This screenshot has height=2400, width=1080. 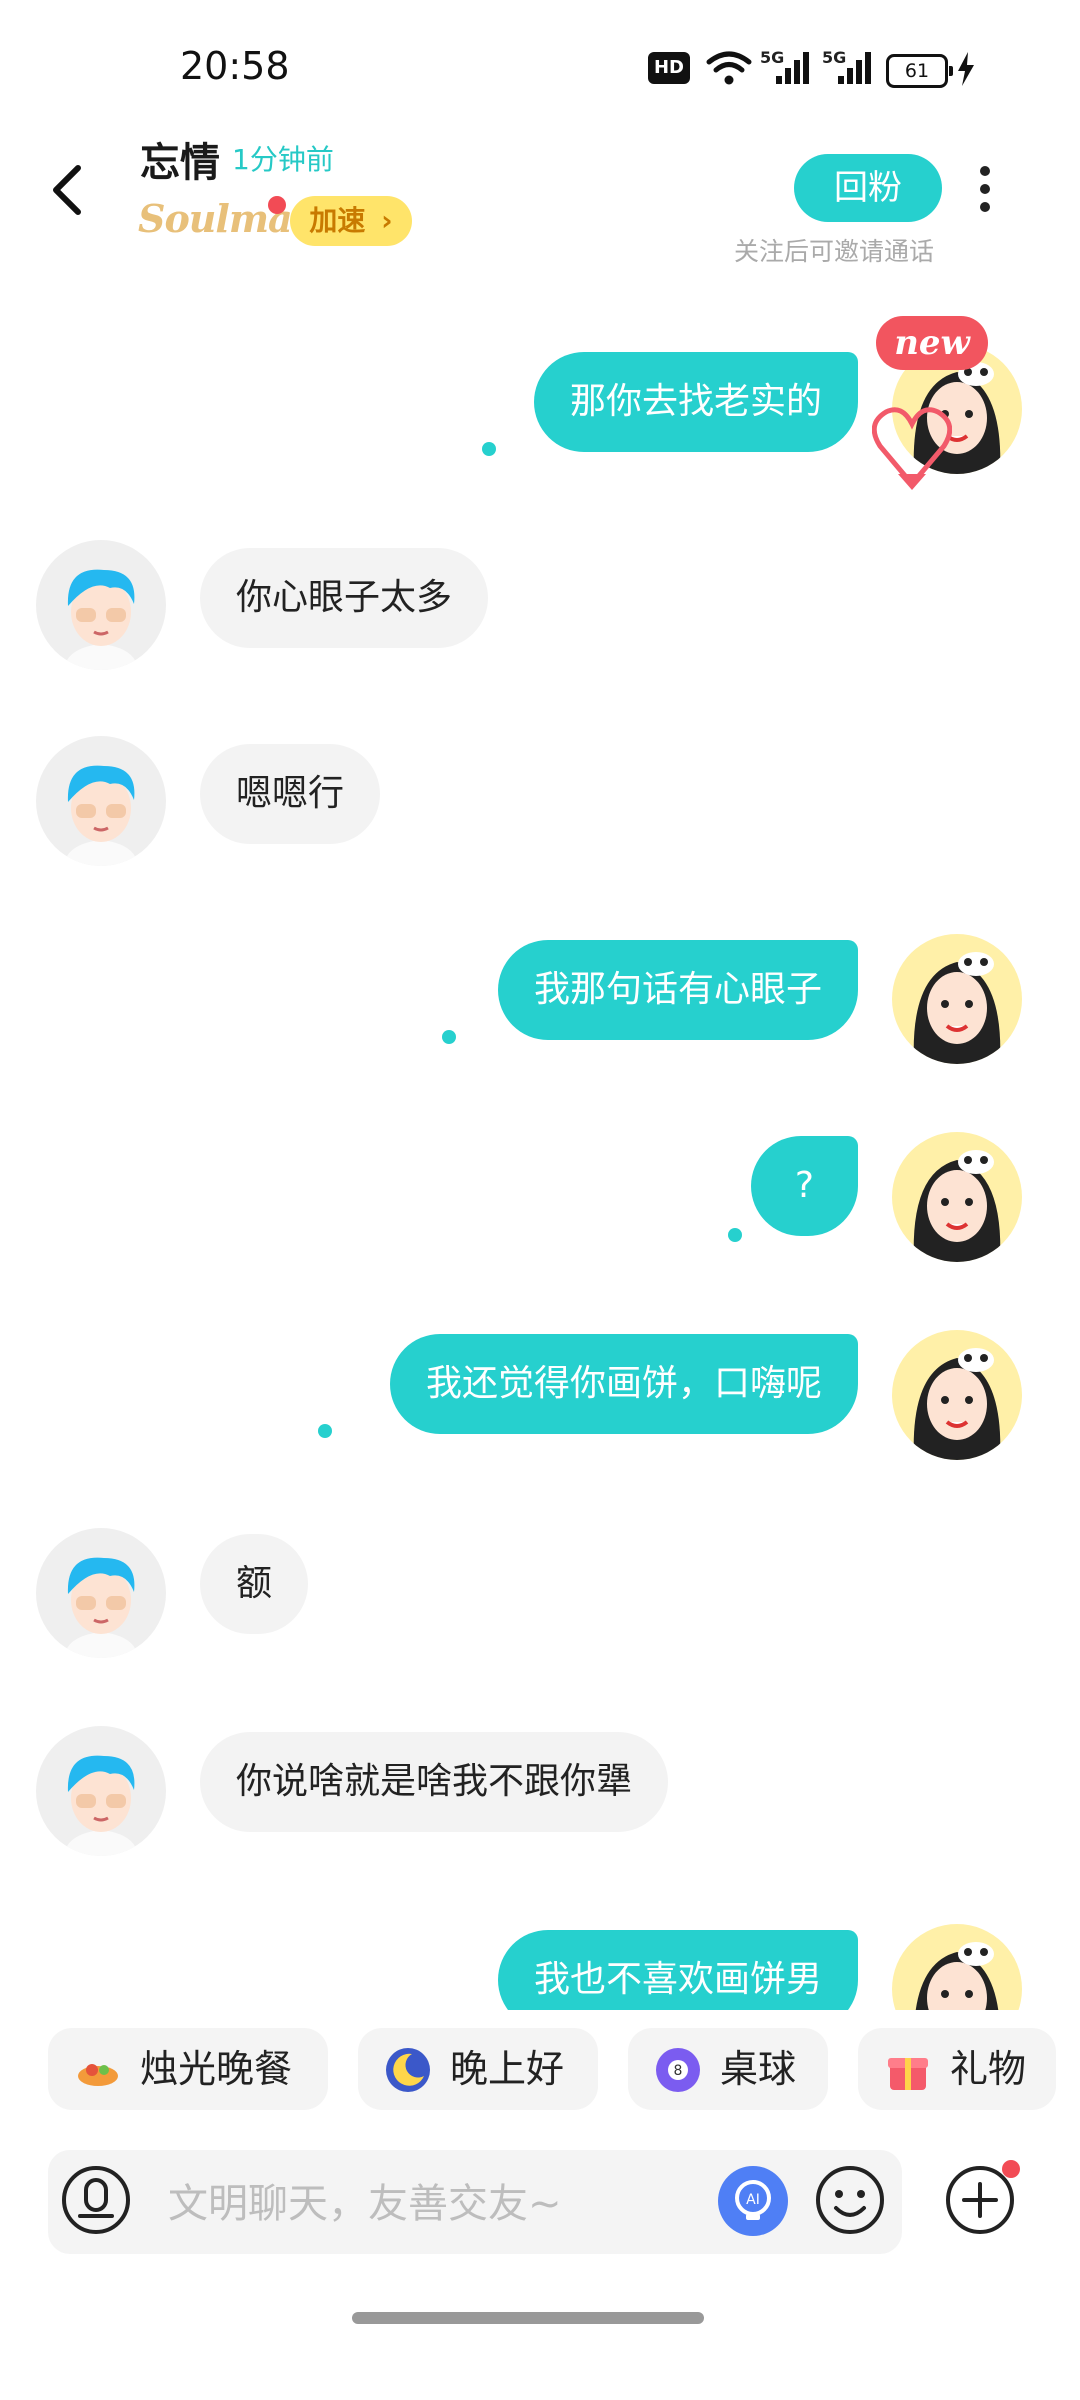 I want to click on follow-hint-text: 关注后可邀请通话, so click(x=834, y=251).